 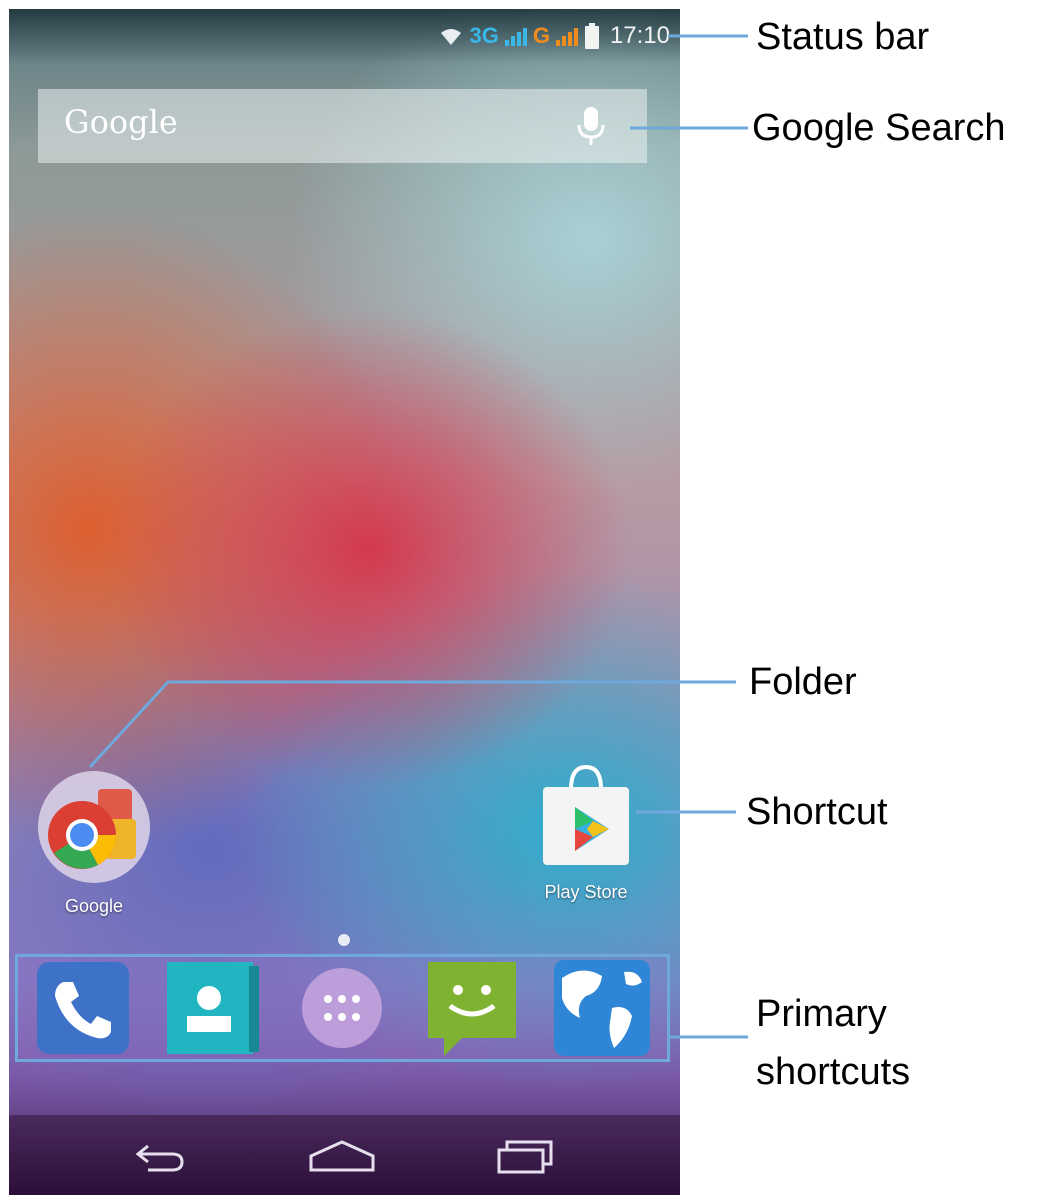 What do you see at coordinates (821, 1014) in the screenshot?
I see `primary-shortcuts-callout-line1: Primary` at bounding box center [821, 1014].